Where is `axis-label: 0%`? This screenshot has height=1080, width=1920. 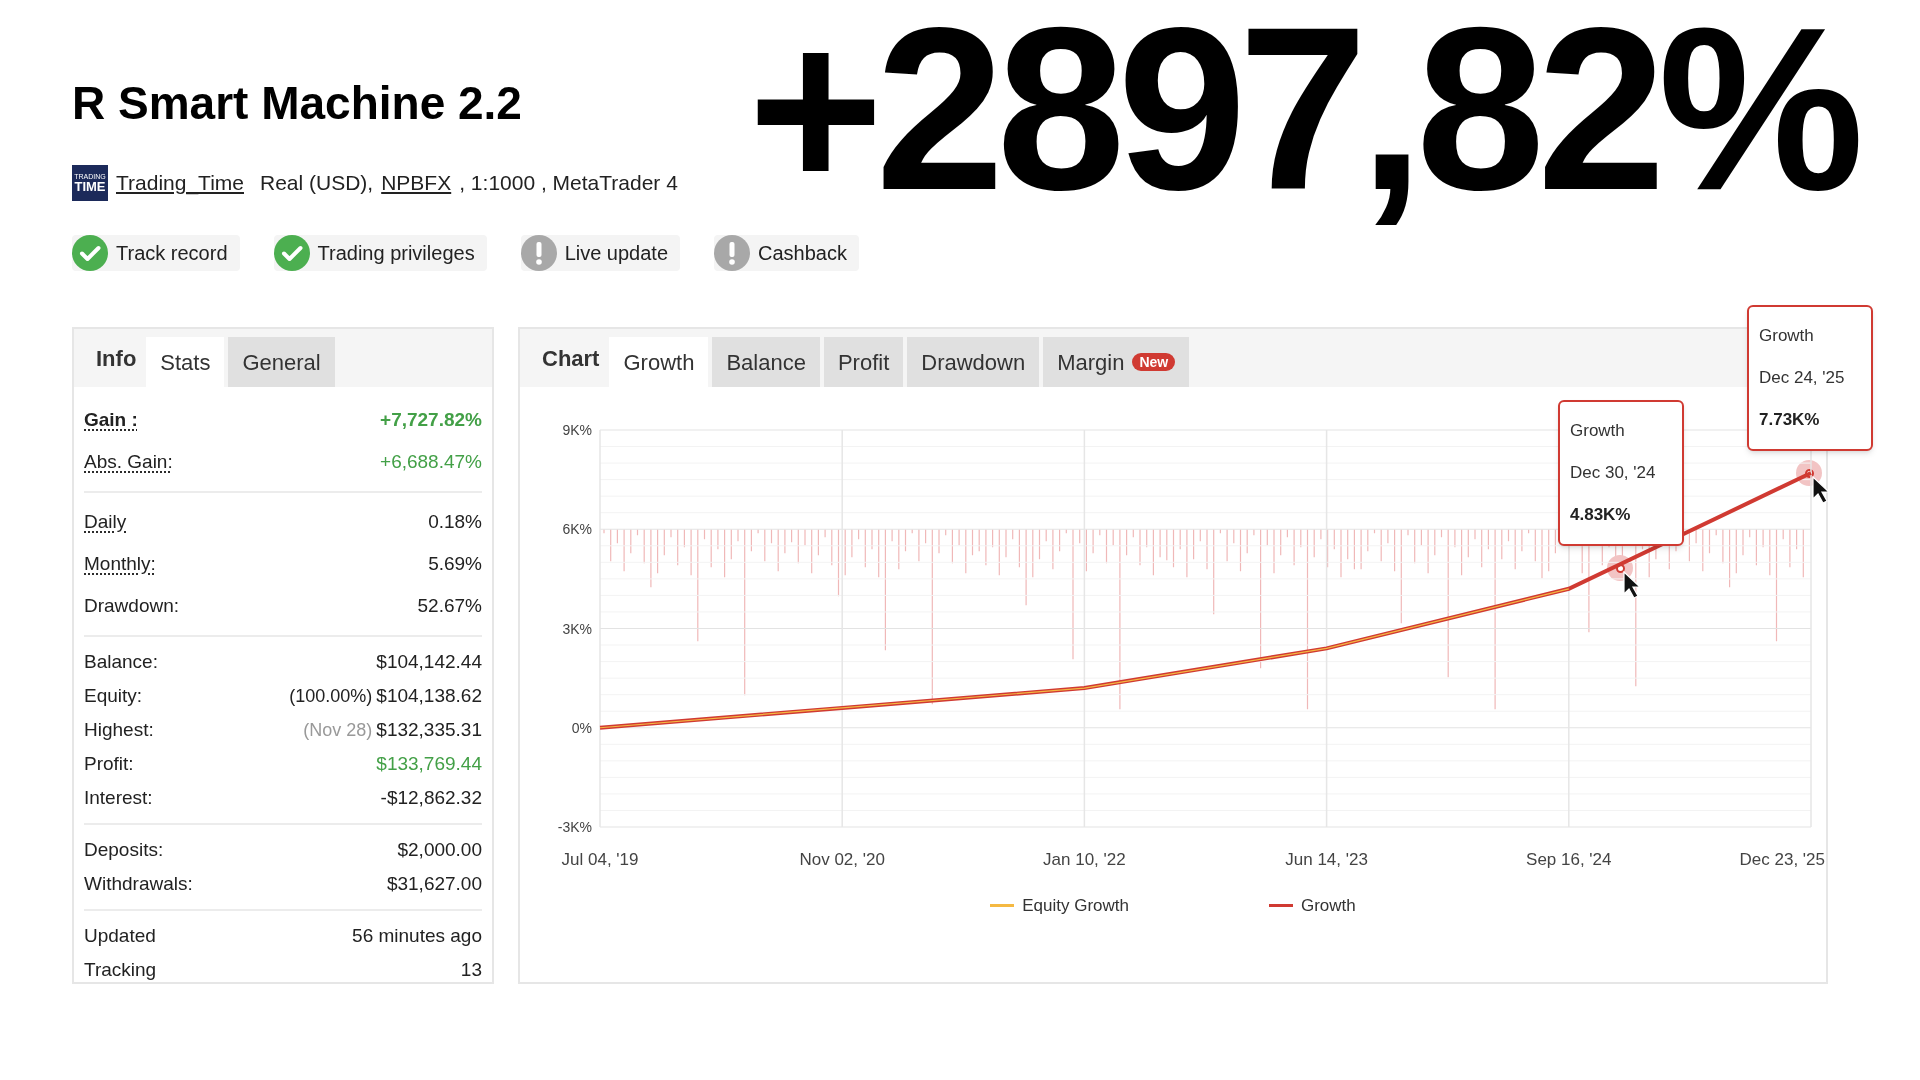
axis-label: 0% is located at coordinates (581, 727).